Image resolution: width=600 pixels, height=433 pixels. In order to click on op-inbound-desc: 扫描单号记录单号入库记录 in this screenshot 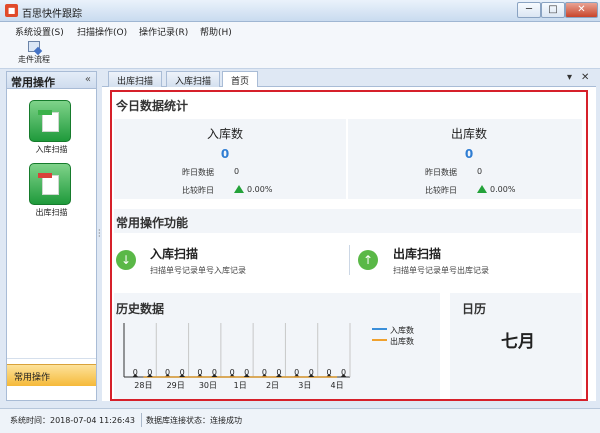, I will do `click(198, 270)`.